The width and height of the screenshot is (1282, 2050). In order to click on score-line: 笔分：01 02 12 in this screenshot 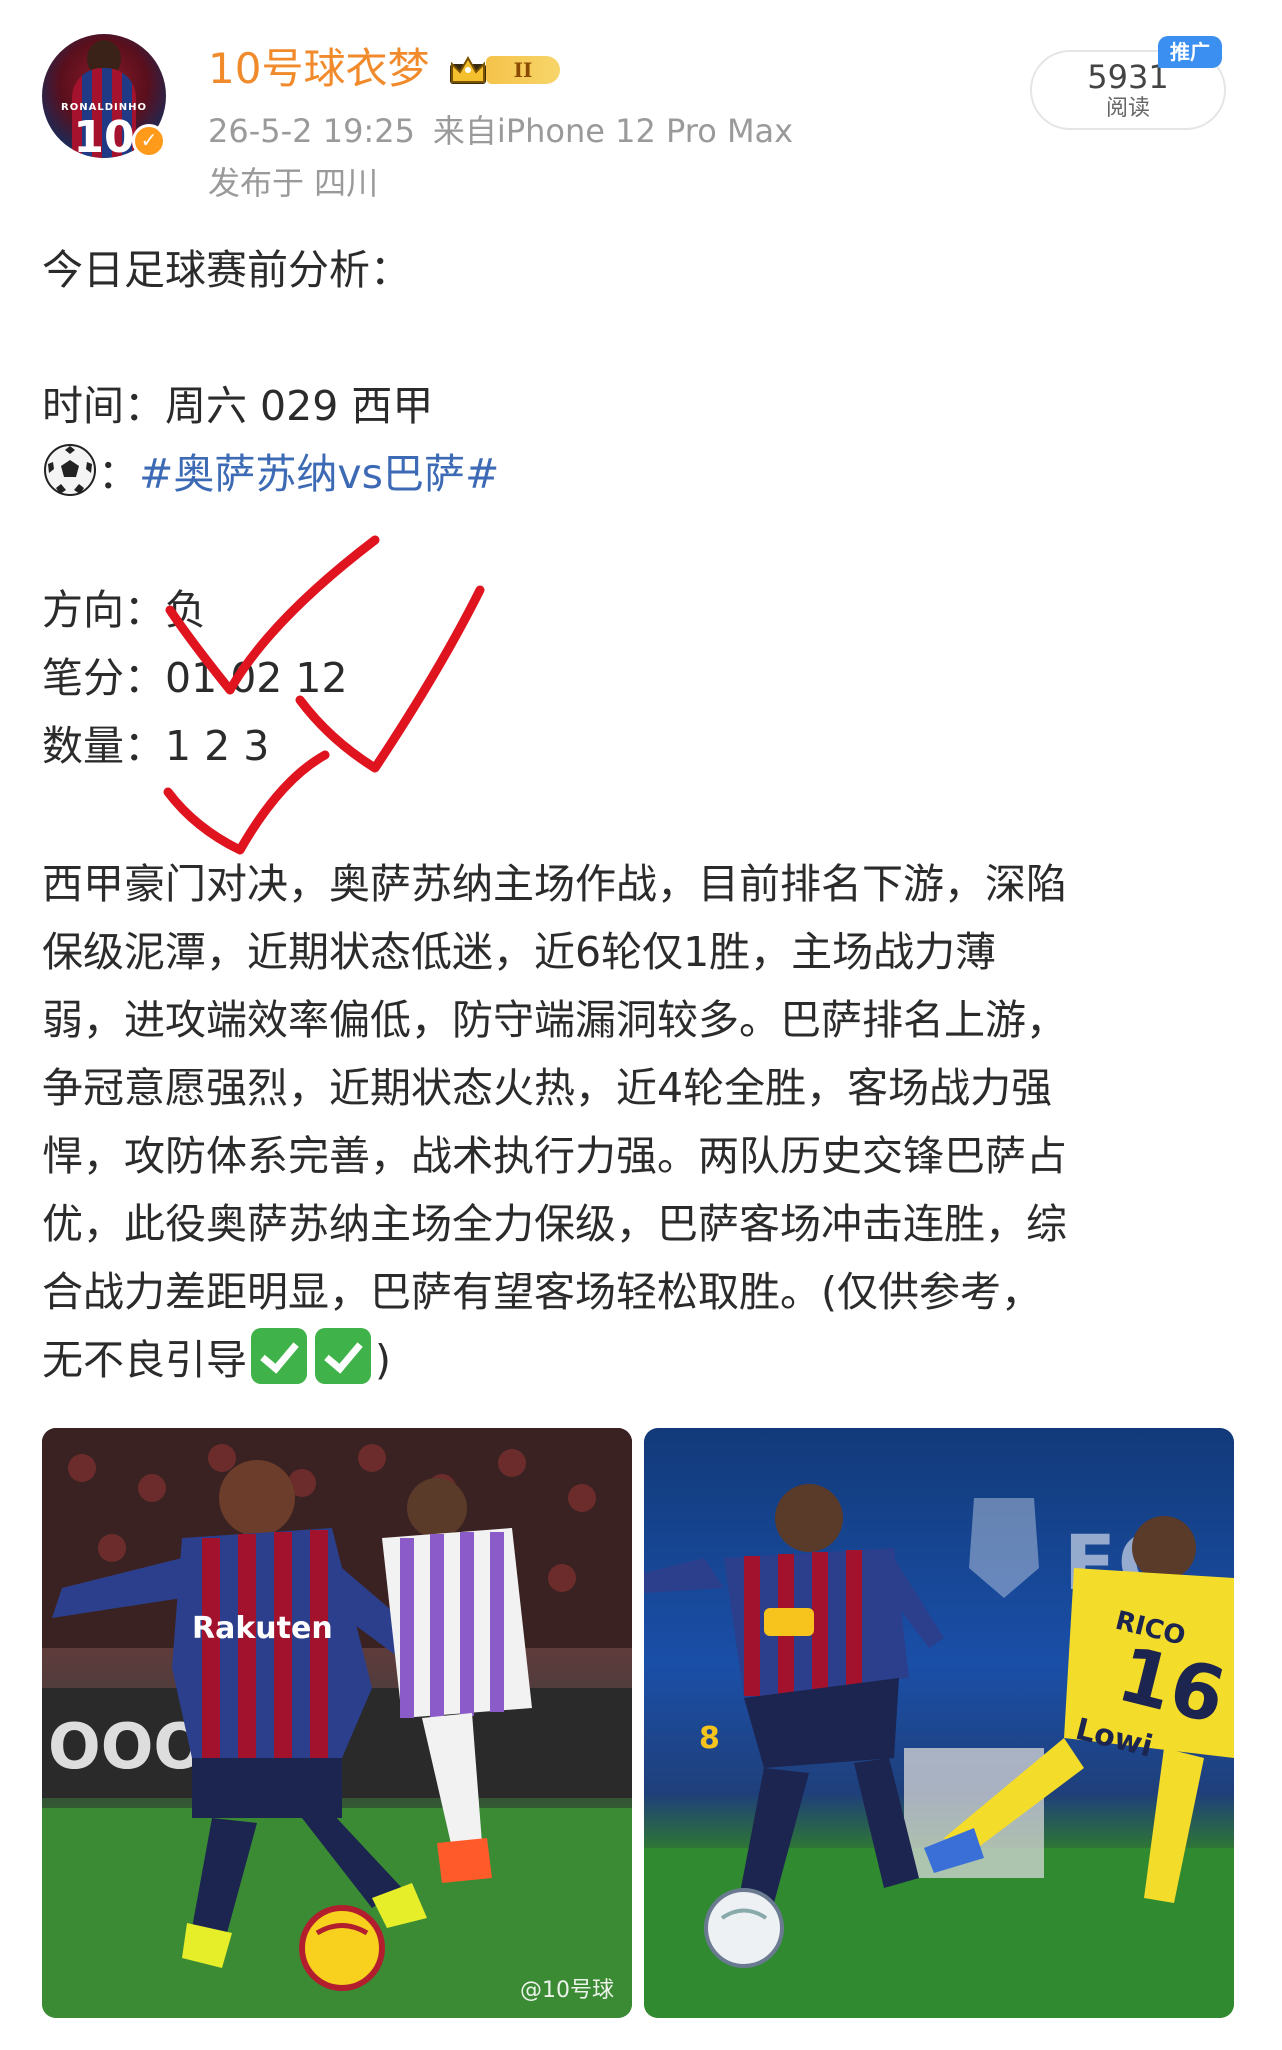, I will do `click(195, 678)`.